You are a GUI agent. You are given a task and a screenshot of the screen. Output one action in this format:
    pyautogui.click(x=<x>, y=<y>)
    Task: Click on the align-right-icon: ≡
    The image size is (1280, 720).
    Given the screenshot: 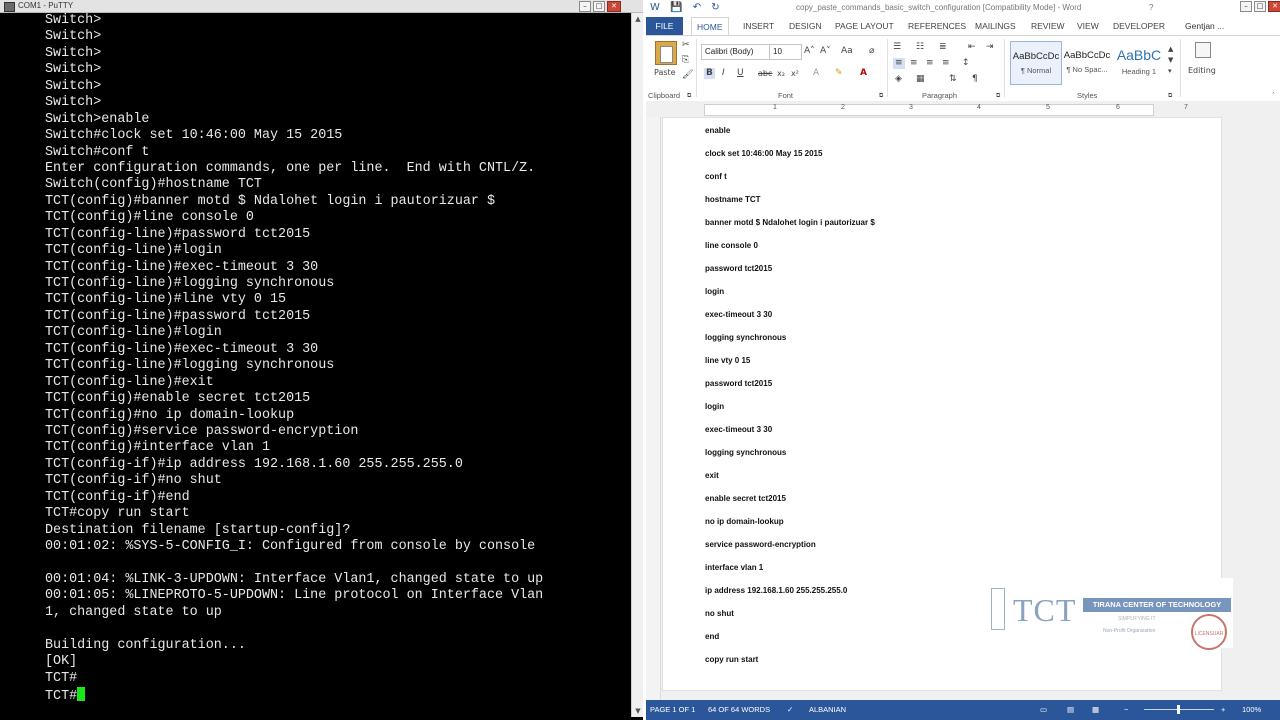 What is the action you would take?
    pyautogui.click(x=930, y=63)
    